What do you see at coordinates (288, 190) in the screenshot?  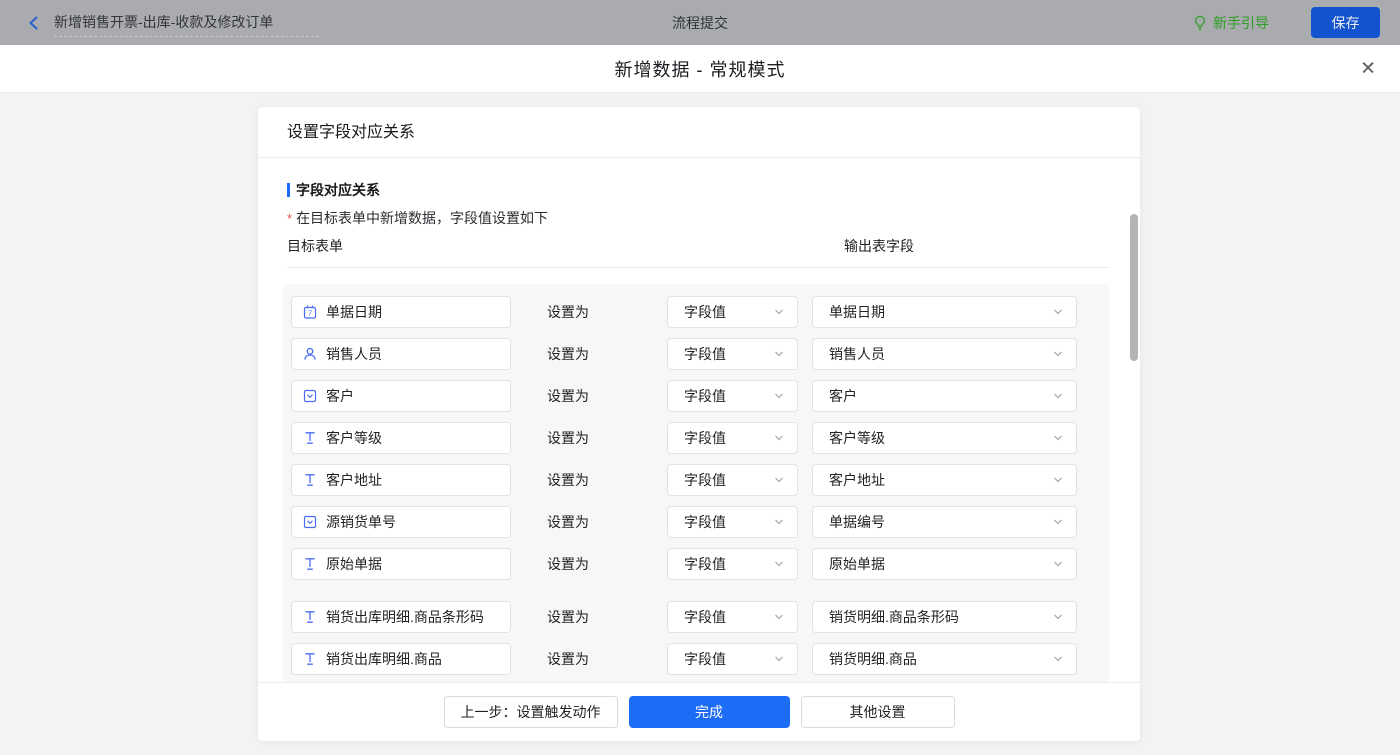 I see `section-accent-bar` at bounding box center [288, 190].